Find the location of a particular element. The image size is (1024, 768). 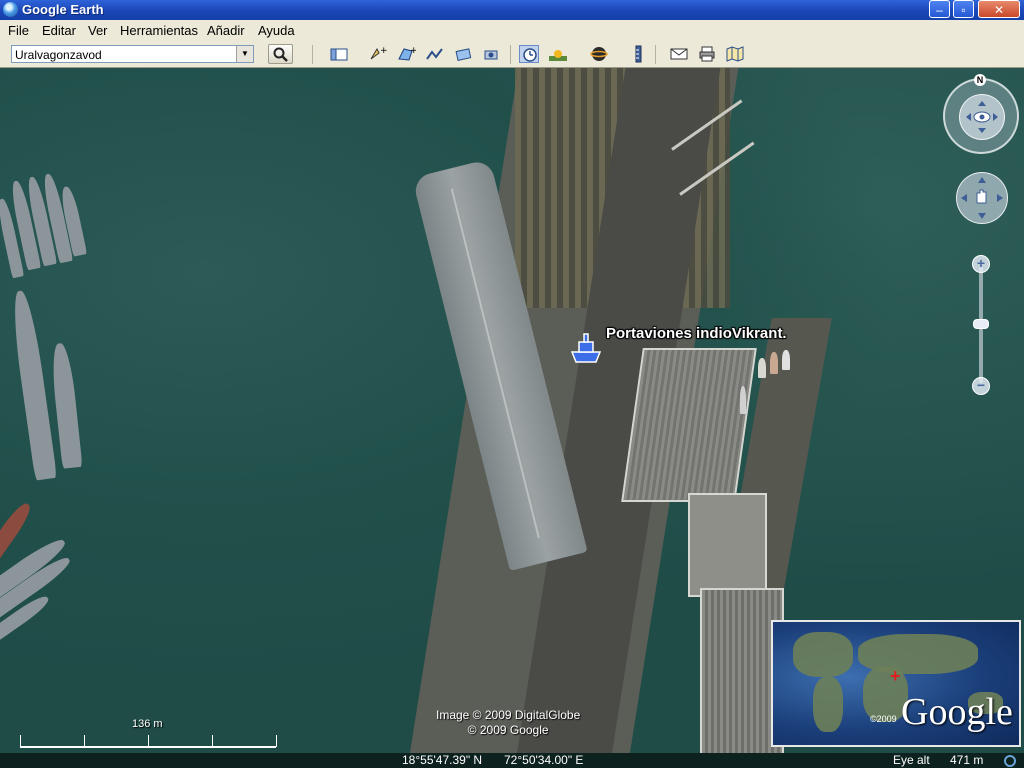

google-earth-icon is located at coordinates (10, 9).